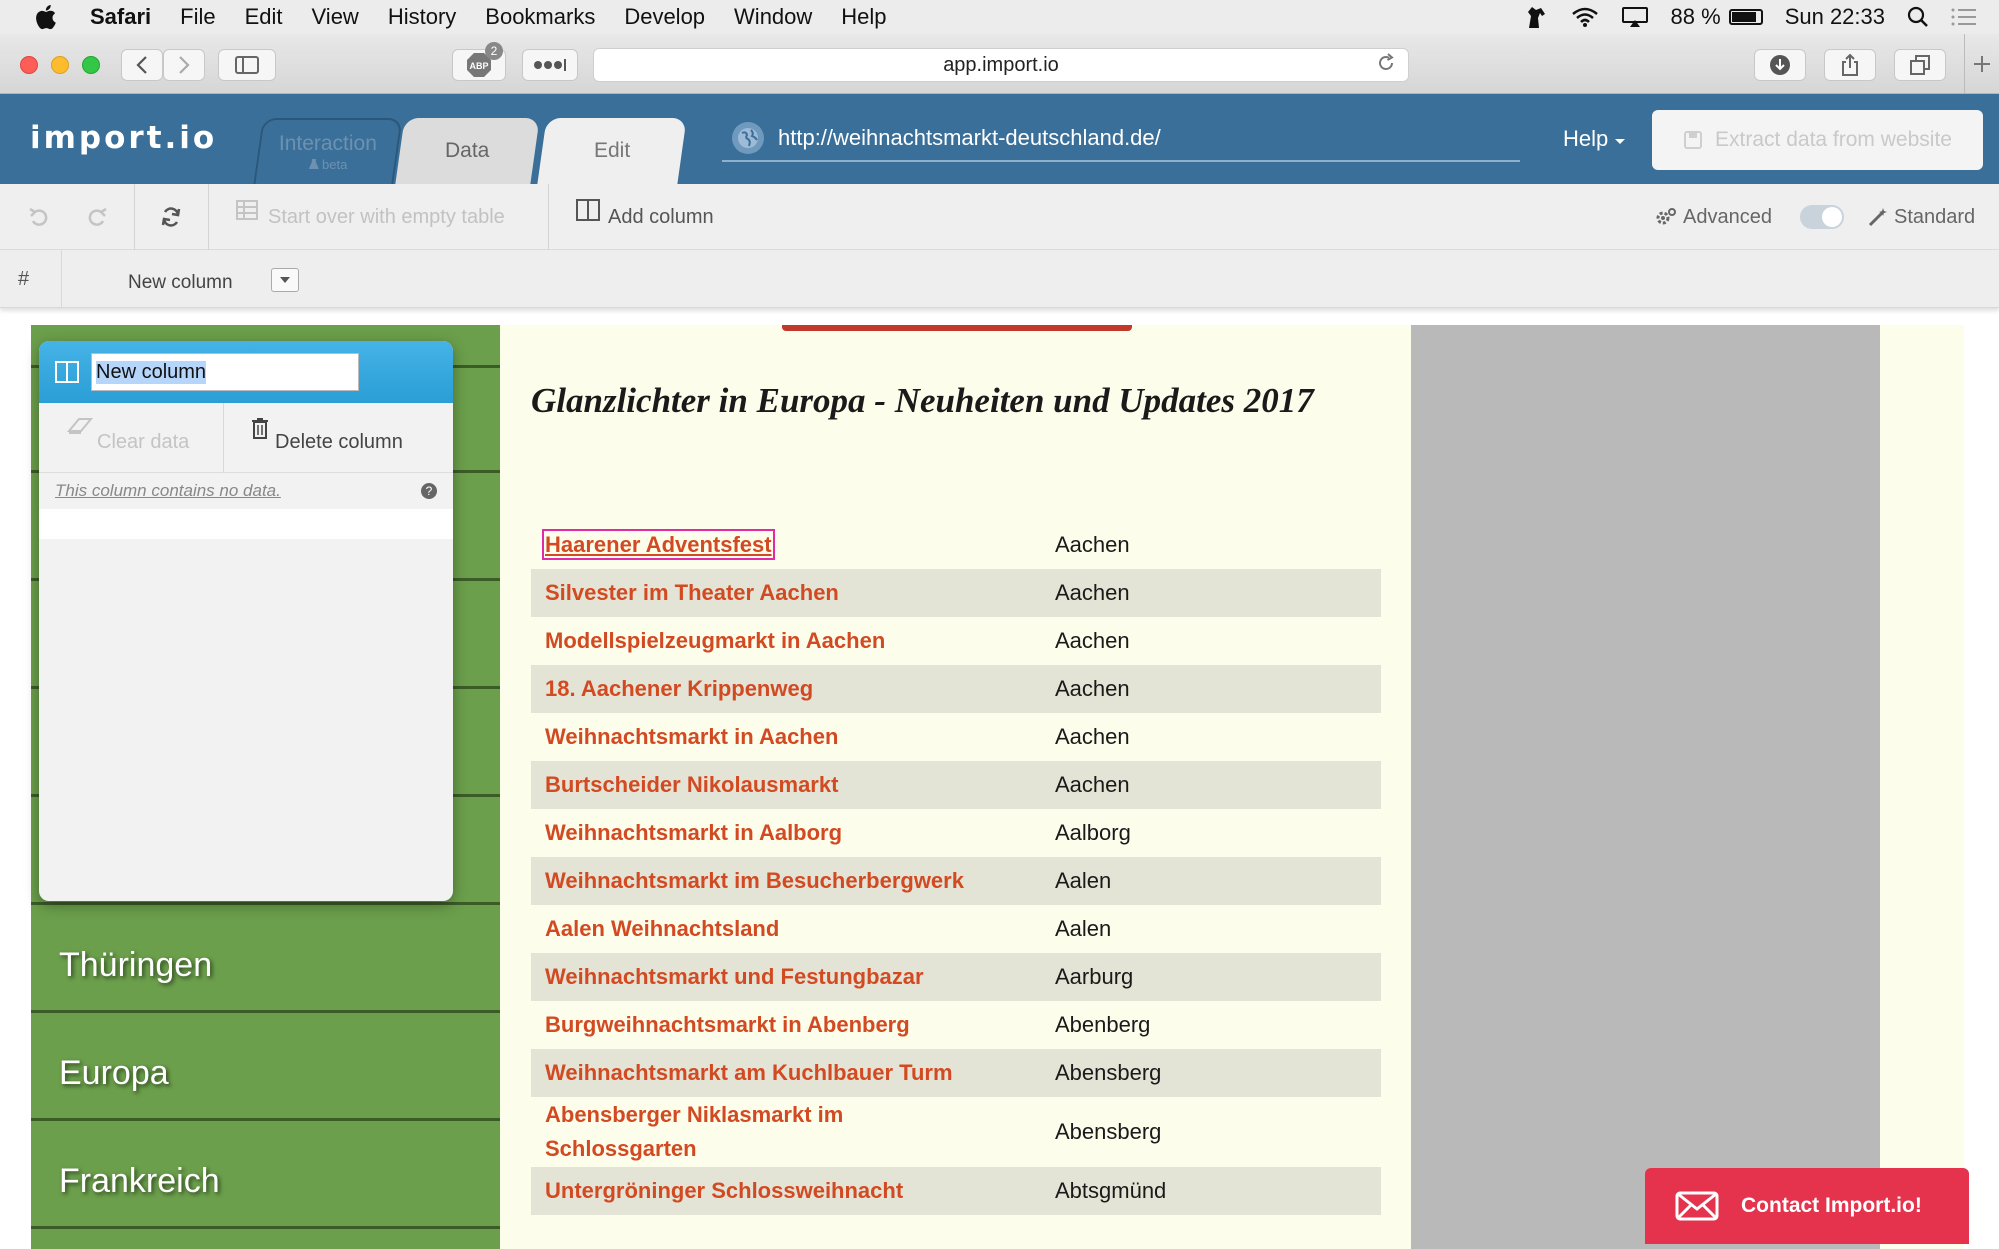  I want to click on add-column-button: Add column, so click(645, 217).